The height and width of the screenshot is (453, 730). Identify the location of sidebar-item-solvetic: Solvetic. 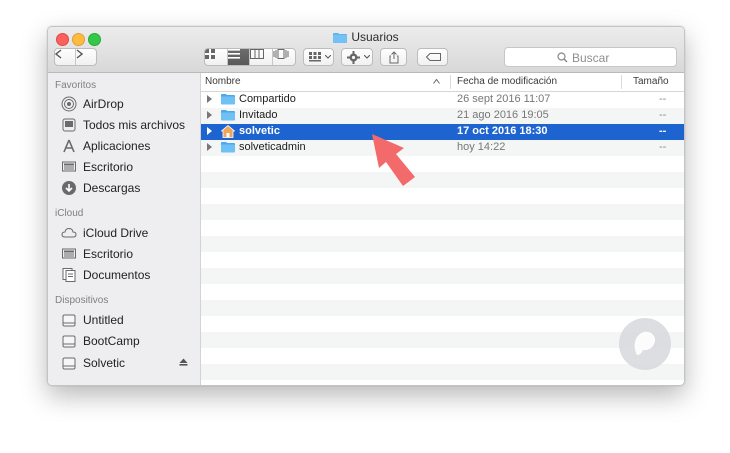
(93, 362).